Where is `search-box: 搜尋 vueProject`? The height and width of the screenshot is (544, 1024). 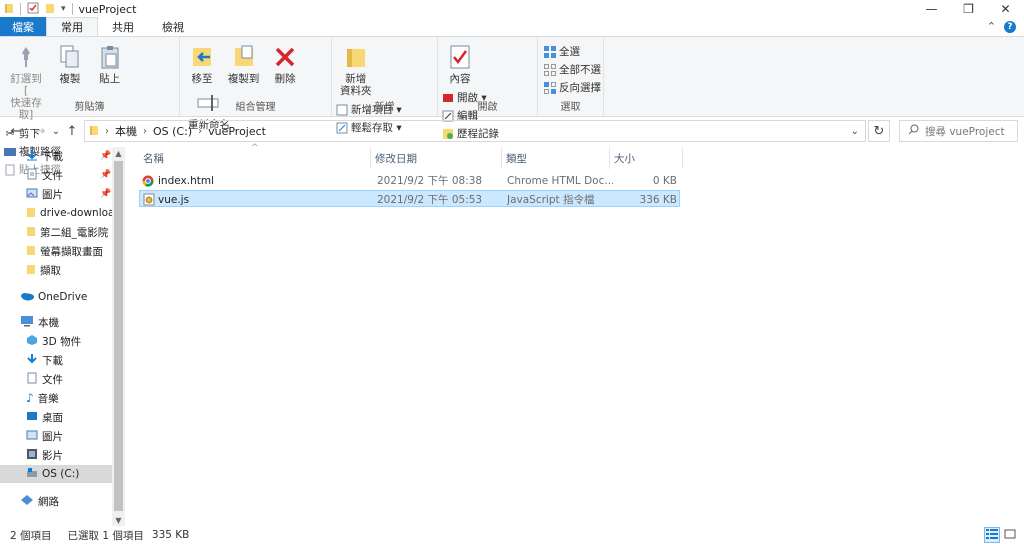 search-box: 搜尋 vueProject is located at coordinates (958, 131).